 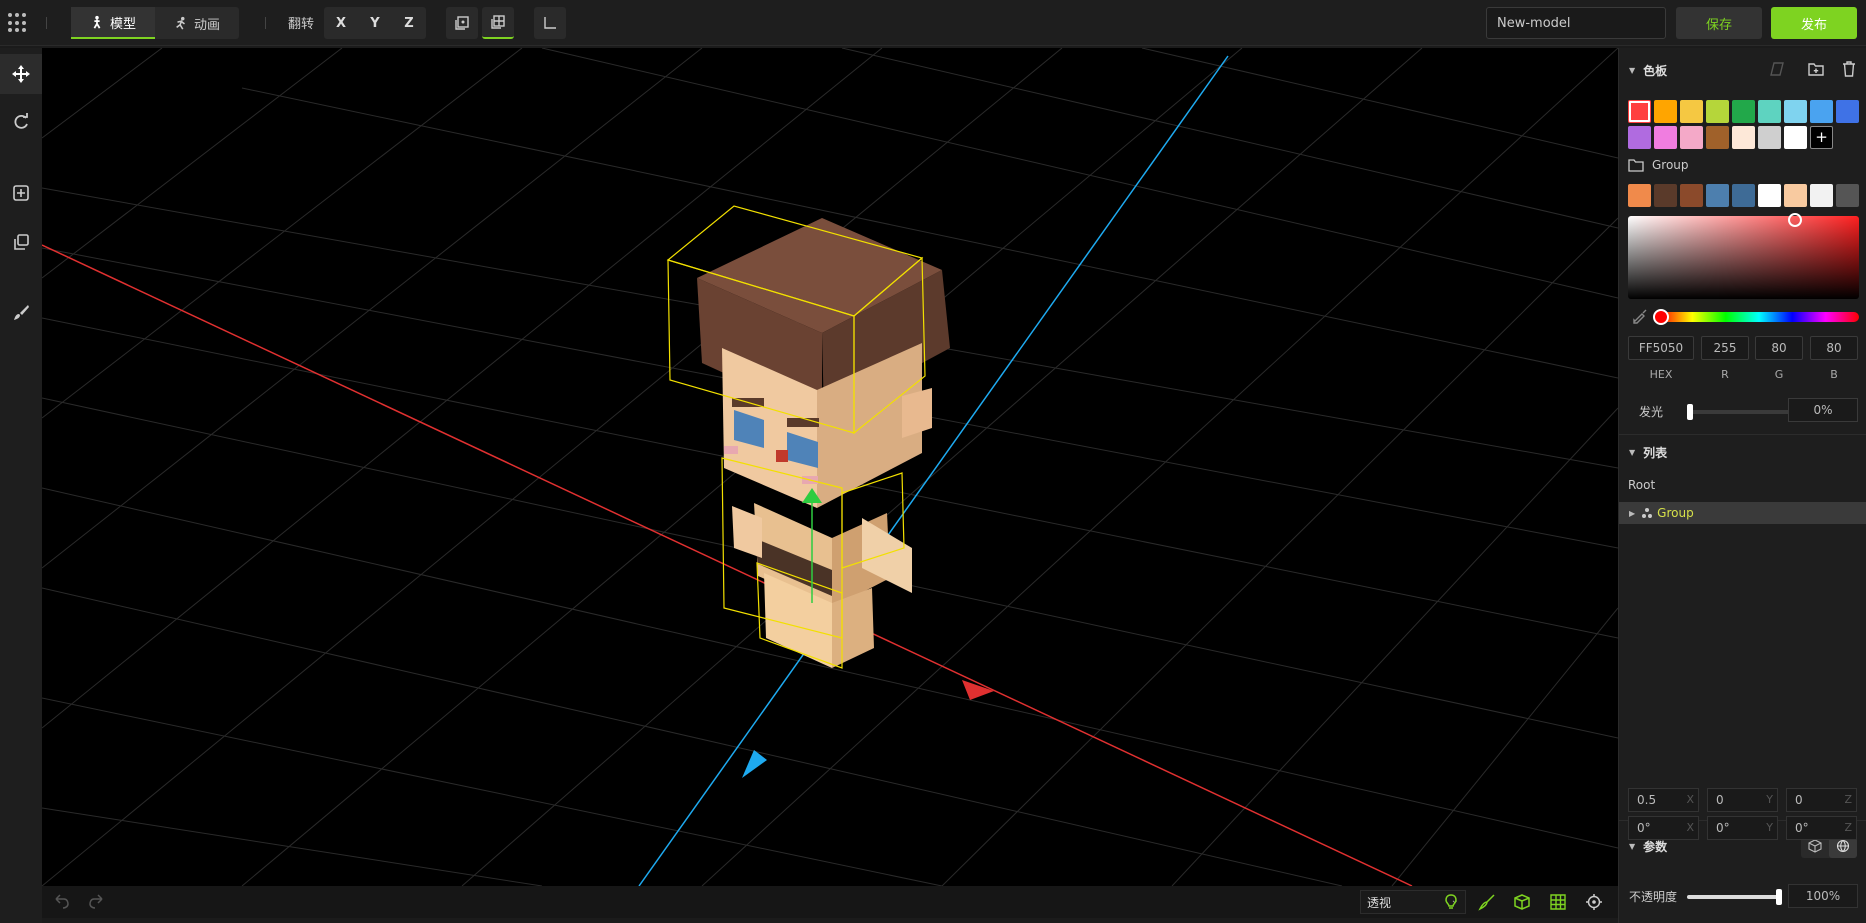 I want to click on b-input: 80, so click(x=1834, y=348).